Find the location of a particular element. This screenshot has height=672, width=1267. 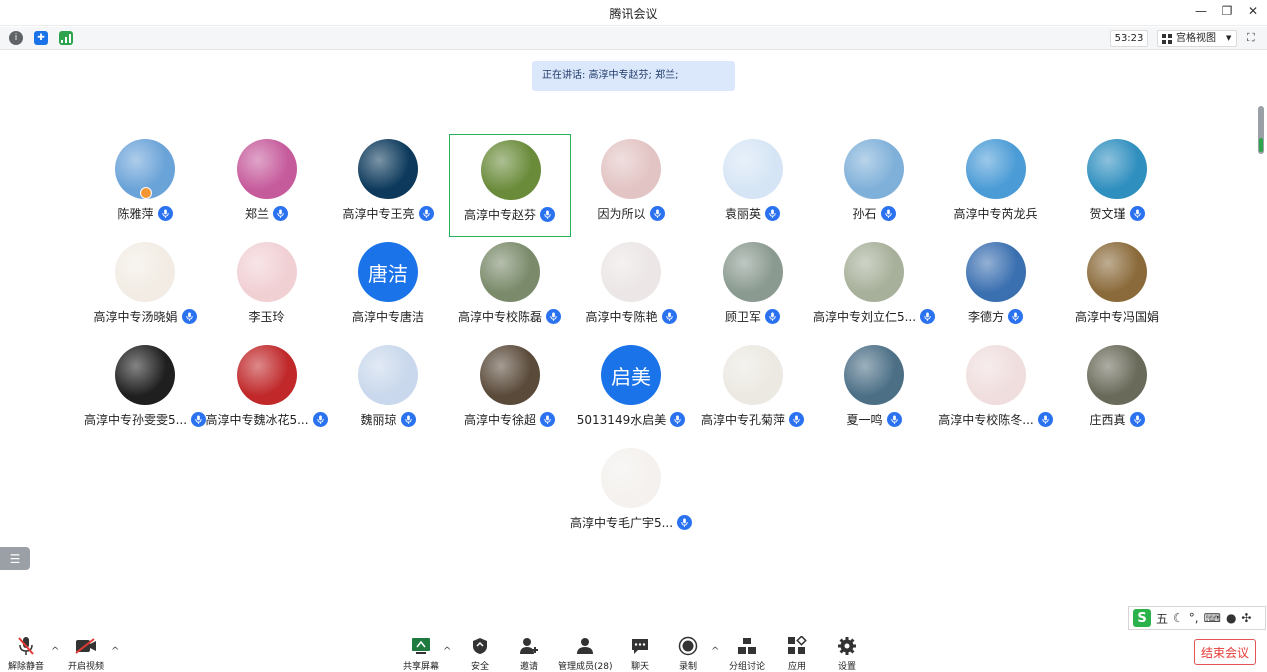

record-button: 录制 is located at coordinates (688, 653).